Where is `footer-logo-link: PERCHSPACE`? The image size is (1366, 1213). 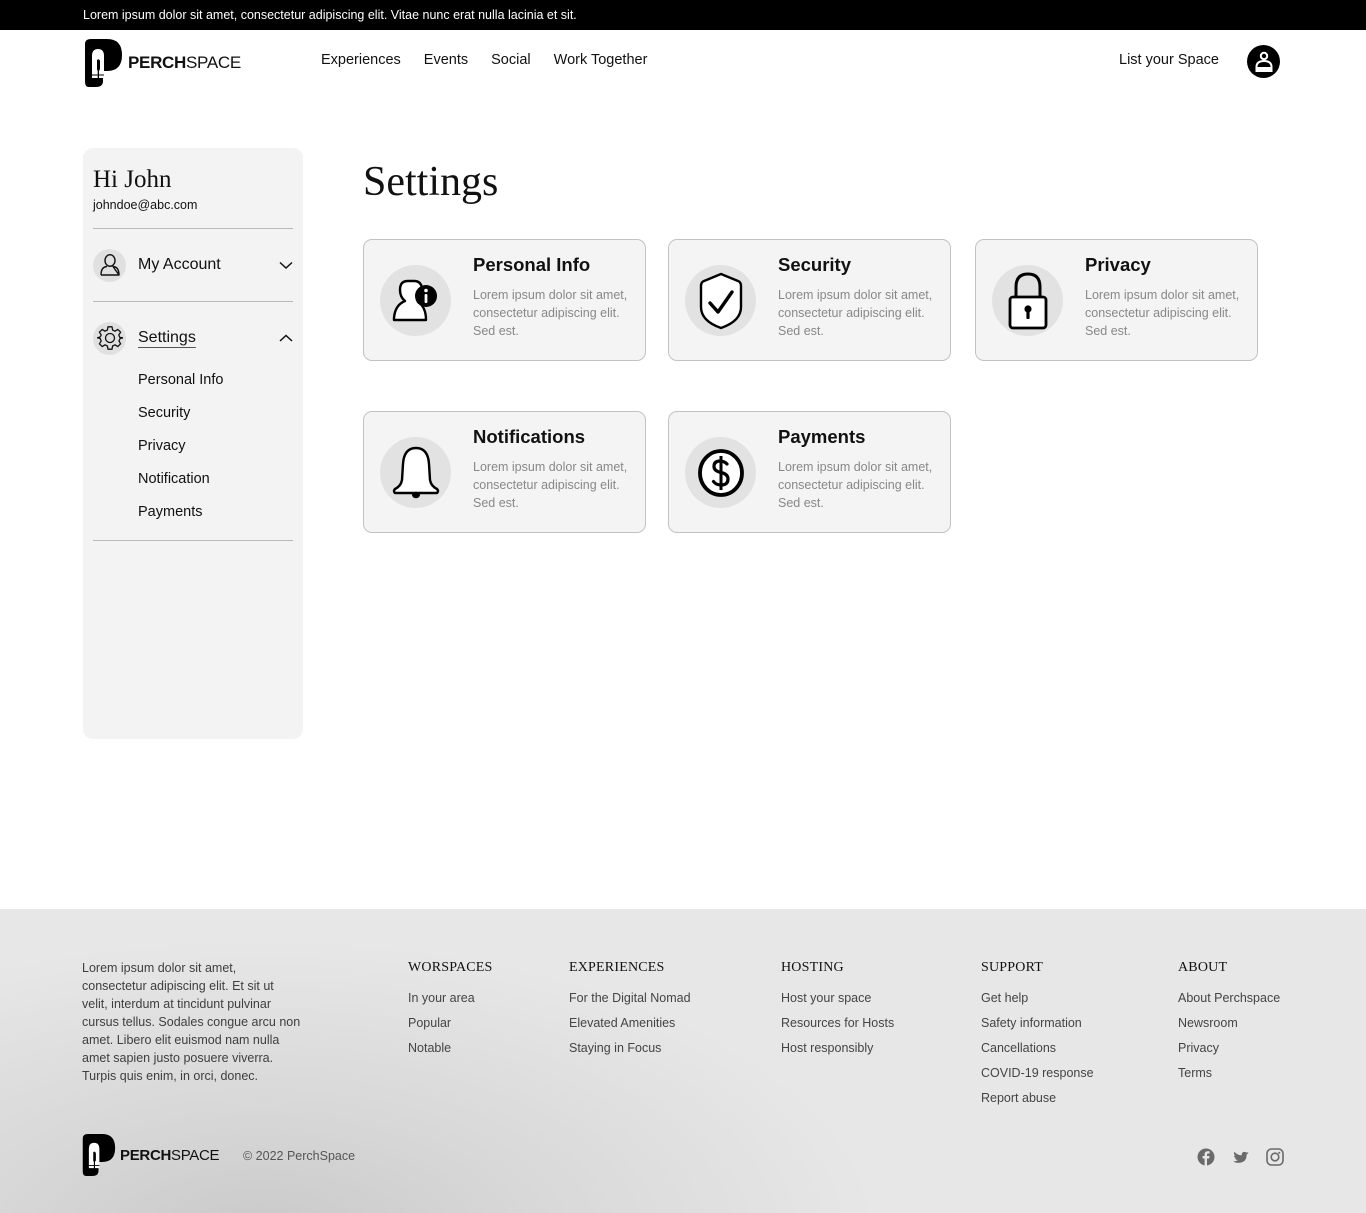
footer-logo-link: PERCHSPACE is located at coordinates (150, 1155).